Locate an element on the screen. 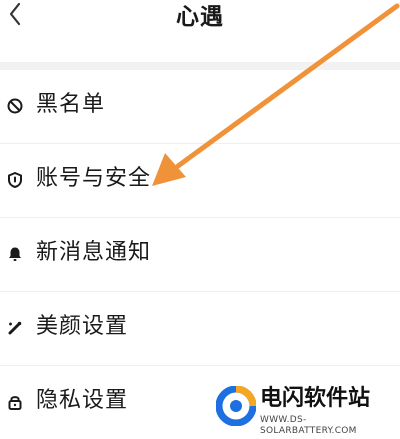 This screenshot has width=400, height=439. watermark-logo is located at coordinates (236, 406).